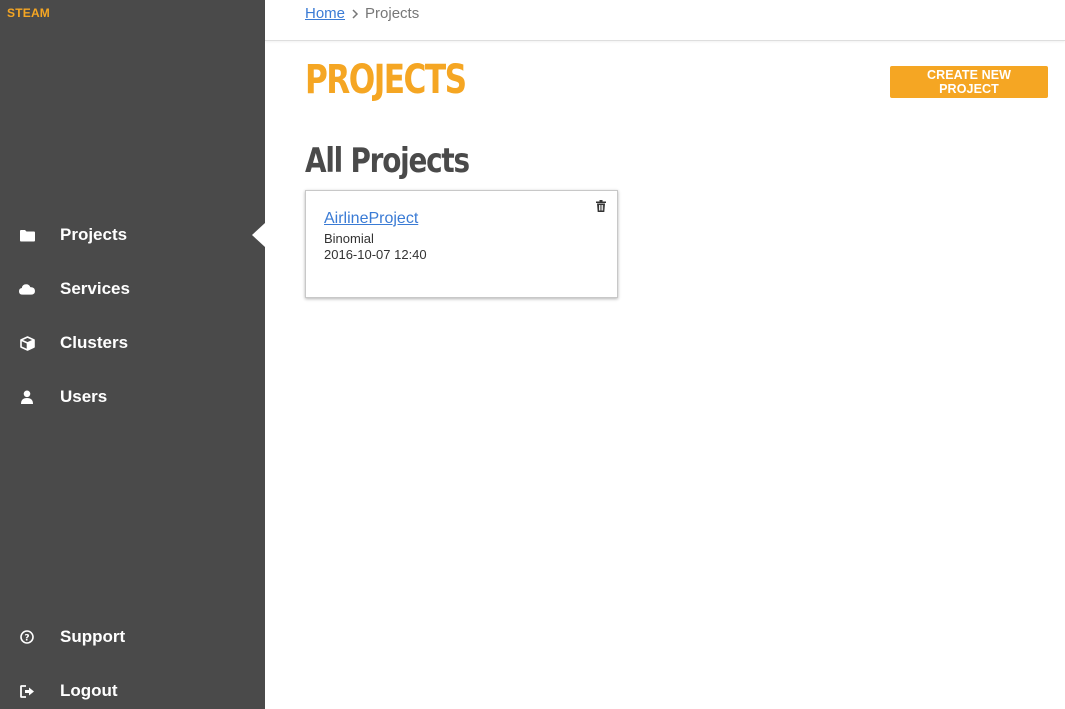 The width and height of the screenshot is (1065, 709). Describe the element at coordinates (132, 343) in the screenshot. I see `sidebar-item-clusters: Clusters` at that location.